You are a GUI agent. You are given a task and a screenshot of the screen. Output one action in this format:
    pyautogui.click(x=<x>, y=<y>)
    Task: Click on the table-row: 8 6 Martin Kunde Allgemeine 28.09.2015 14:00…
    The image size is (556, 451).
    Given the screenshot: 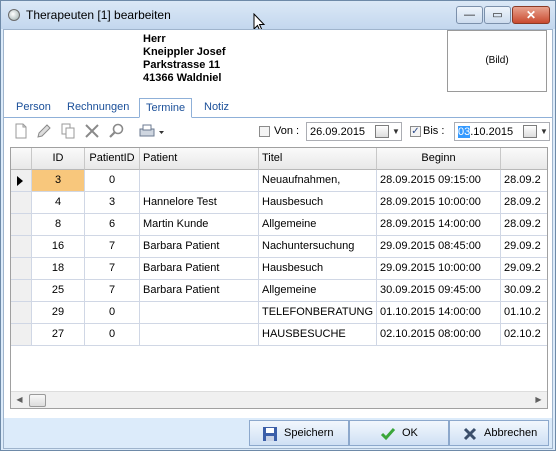 What is the action you would take?
    pyautogui.click(x=279, y=225)
    